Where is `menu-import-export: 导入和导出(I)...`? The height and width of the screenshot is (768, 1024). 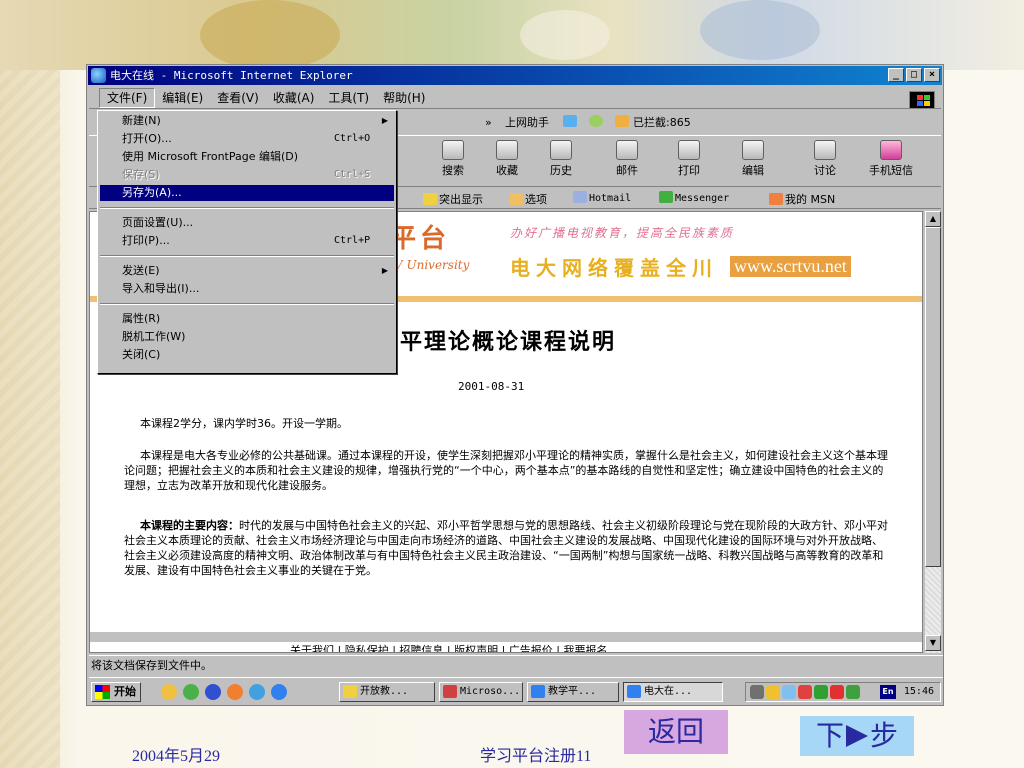 menu-import-export: 导入和导出(I)... is located at coordinates (247, 289).